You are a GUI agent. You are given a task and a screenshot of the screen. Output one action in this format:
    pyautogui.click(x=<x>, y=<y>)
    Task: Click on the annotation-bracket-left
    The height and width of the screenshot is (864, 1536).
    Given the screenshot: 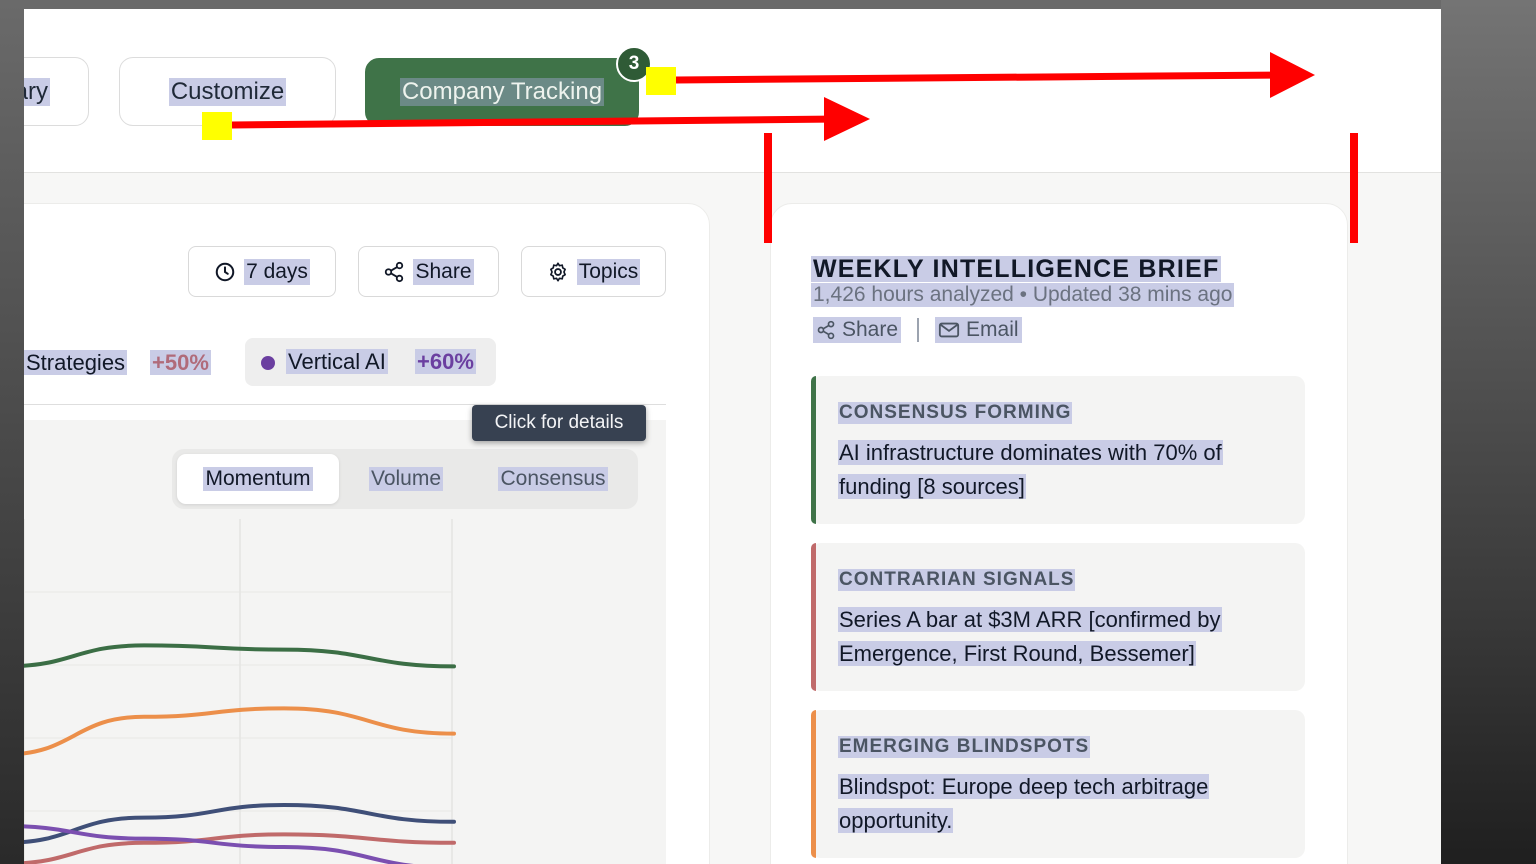 What is the action you would take?
    pyautogui.click(x=768, y=188)
    